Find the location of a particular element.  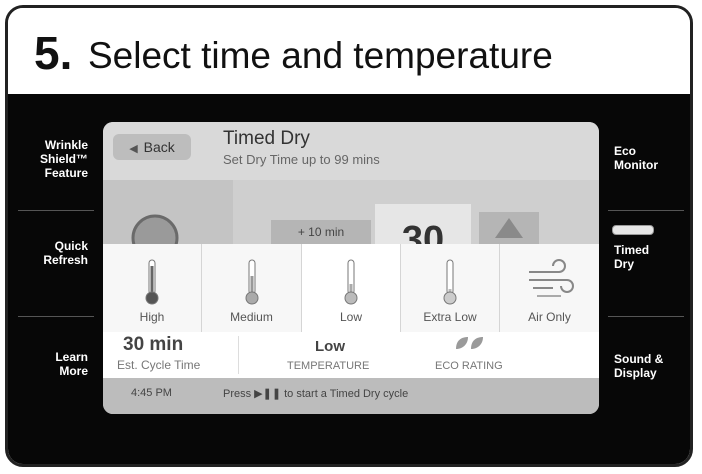

back-button: ◀ Back is located at coordinates (152, 147).